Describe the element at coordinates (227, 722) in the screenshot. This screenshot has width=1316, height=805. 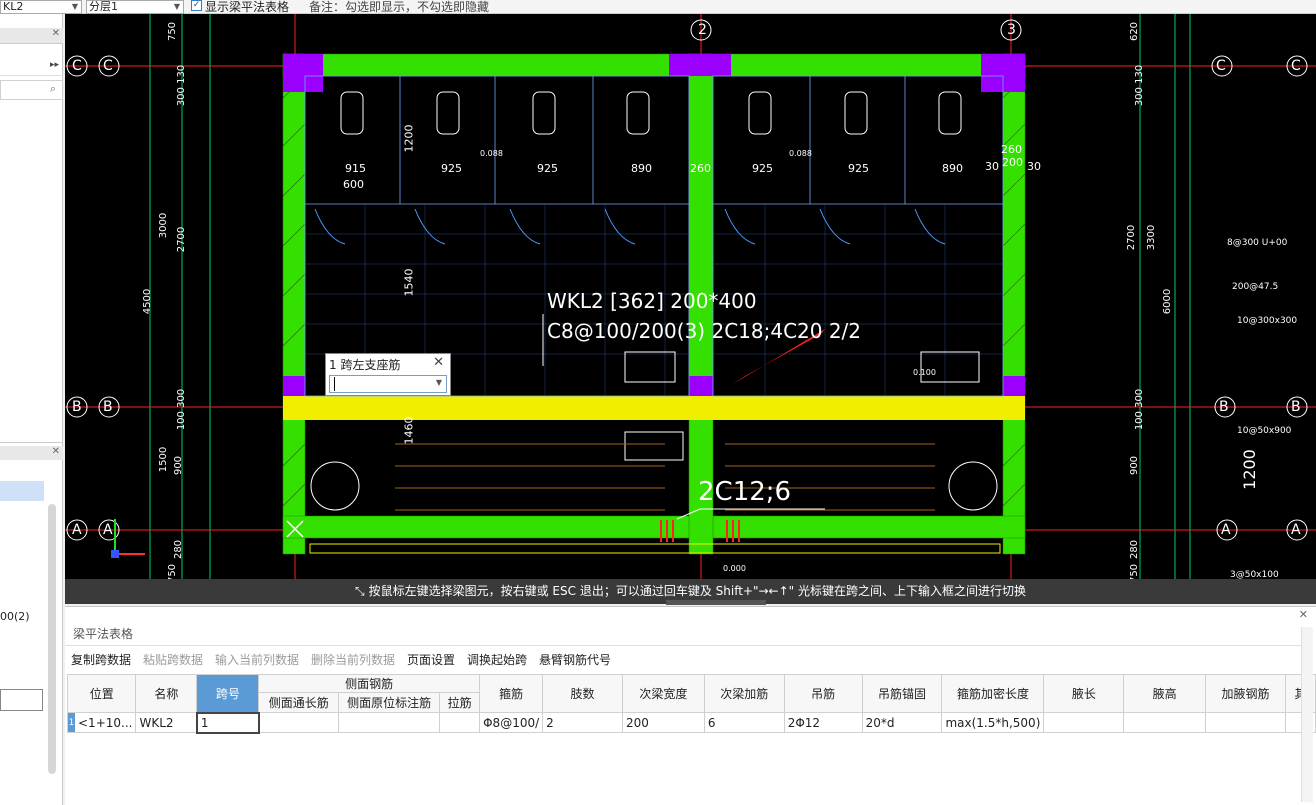
I see `cell-span: 1` at that location.